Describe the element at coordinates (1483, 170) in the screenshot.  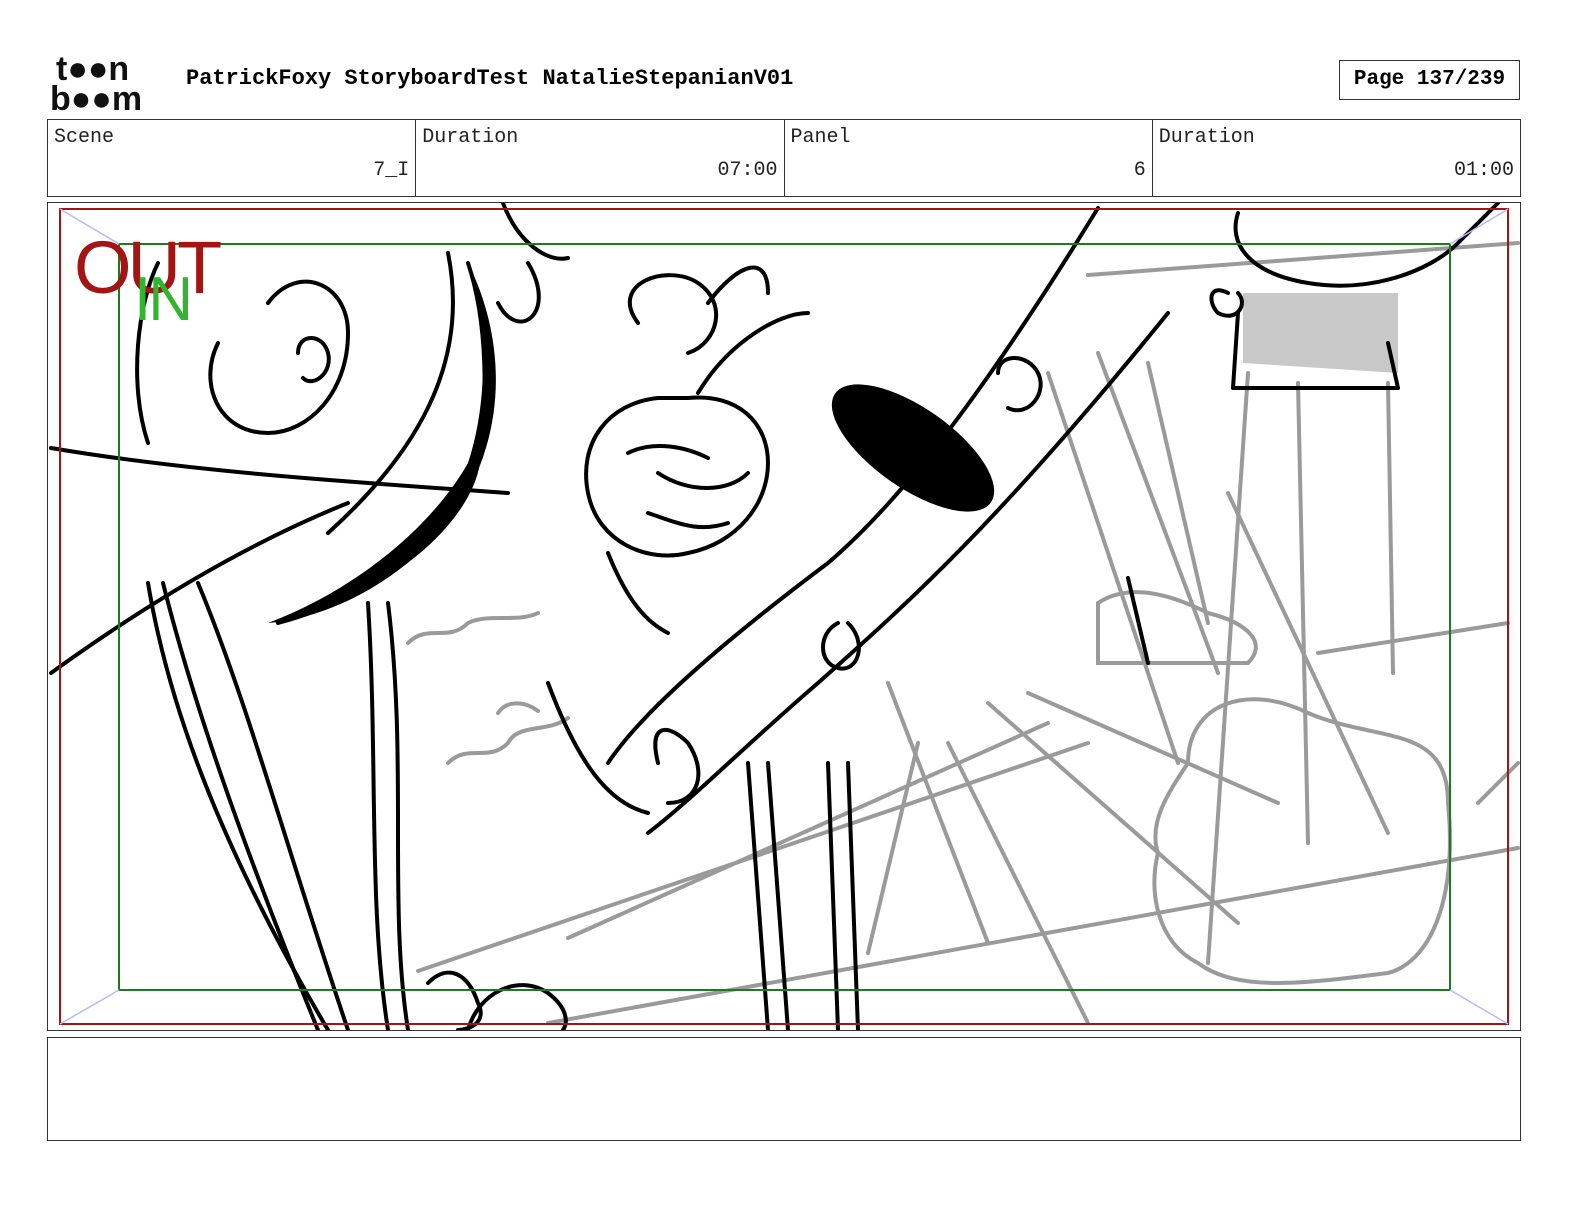
I see `panel-duration-value: 01:00` at that location.